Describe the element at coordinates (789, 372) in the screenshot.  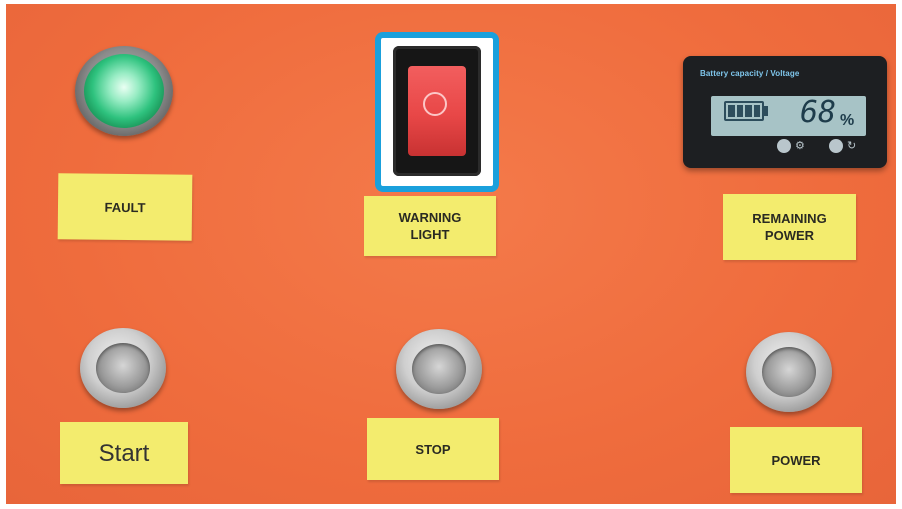
I see `power-button` at that location.